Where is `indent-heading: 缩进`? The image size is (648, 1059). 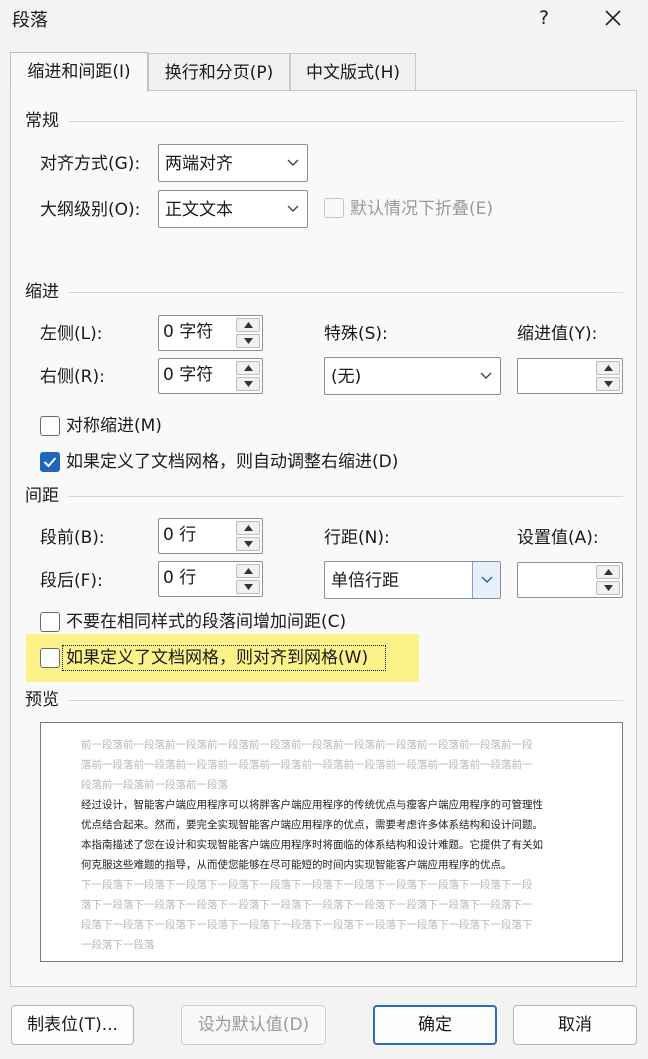 indent-heading: 缩进 is located at coordinates (42, 292).